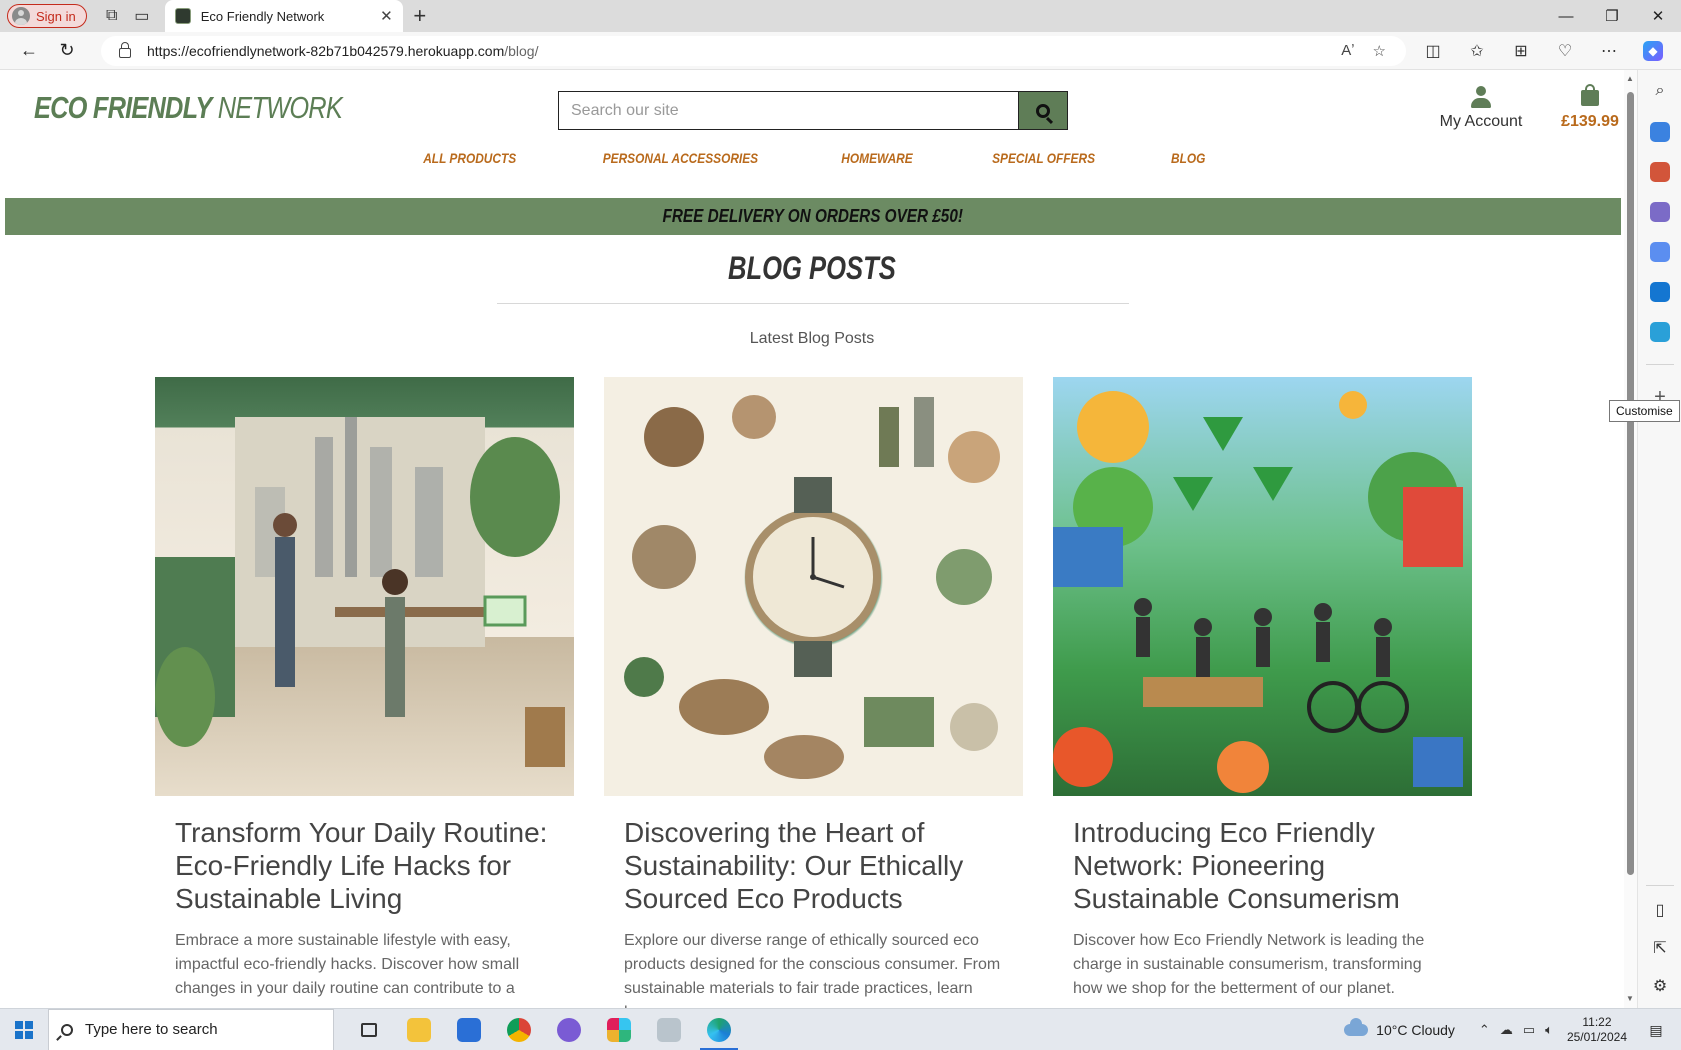 This screenshot has height=1050, width=1681. Describe the element at coordinates (21, 16) in the screenshot. I see `profile-avatar-icon` at that location.